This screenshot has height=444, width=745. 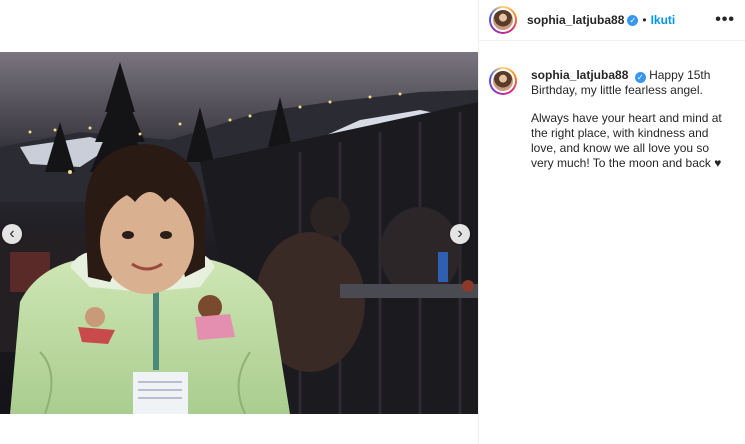 What do you see at coordinates (725, 20) in the screenshot?
I see `more-options-icon: •••` at bounding box center [725, 20].